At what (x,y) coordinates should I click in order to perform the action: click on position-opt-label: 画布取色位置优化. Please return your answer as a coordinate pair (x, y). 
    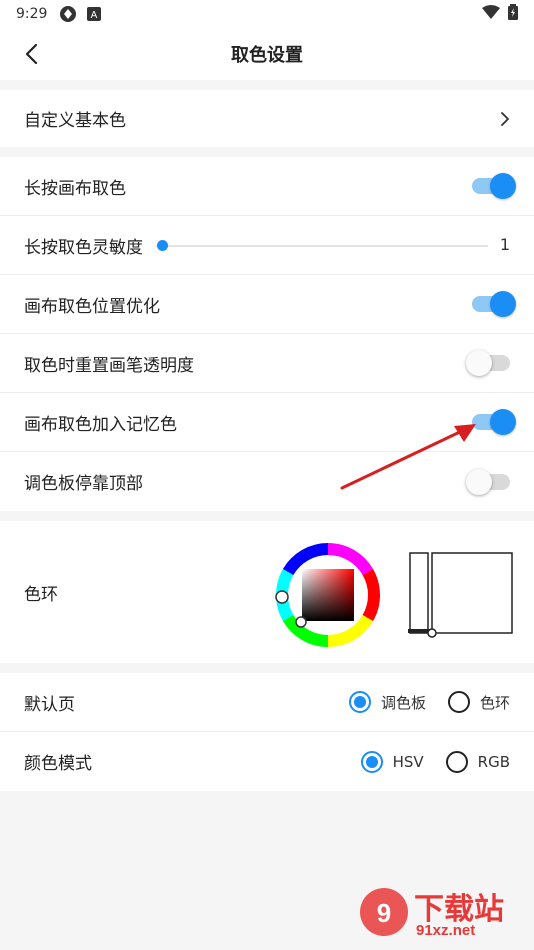
    Looking at the image, I should click on (92, 306).